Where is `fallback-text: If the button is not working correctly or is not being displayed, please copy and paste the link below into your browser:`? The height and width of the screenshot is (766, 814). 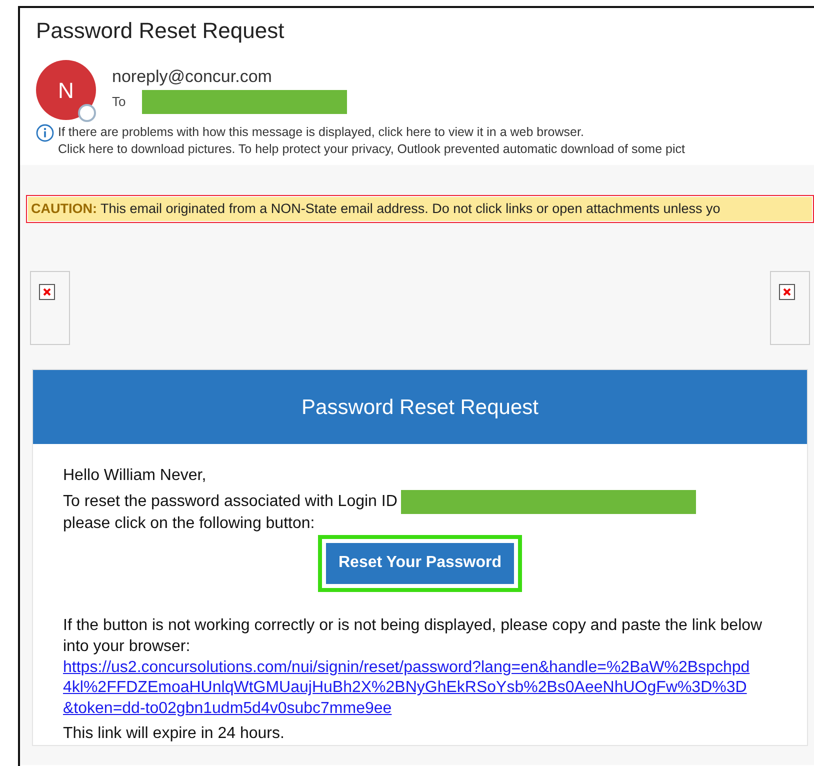
fallback-text: If the button is not working correctly or is not being displayed, please copy and paste the link below into your browser: is located at coordinates (413, 636).